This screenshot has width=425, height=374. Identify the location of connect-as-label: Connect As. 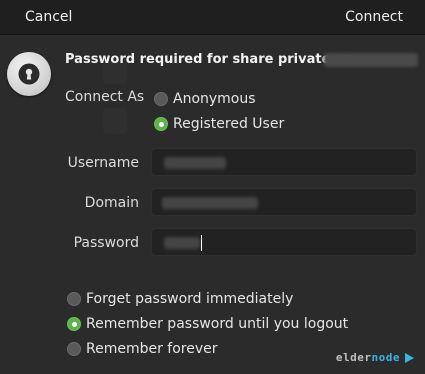
(105, 97).